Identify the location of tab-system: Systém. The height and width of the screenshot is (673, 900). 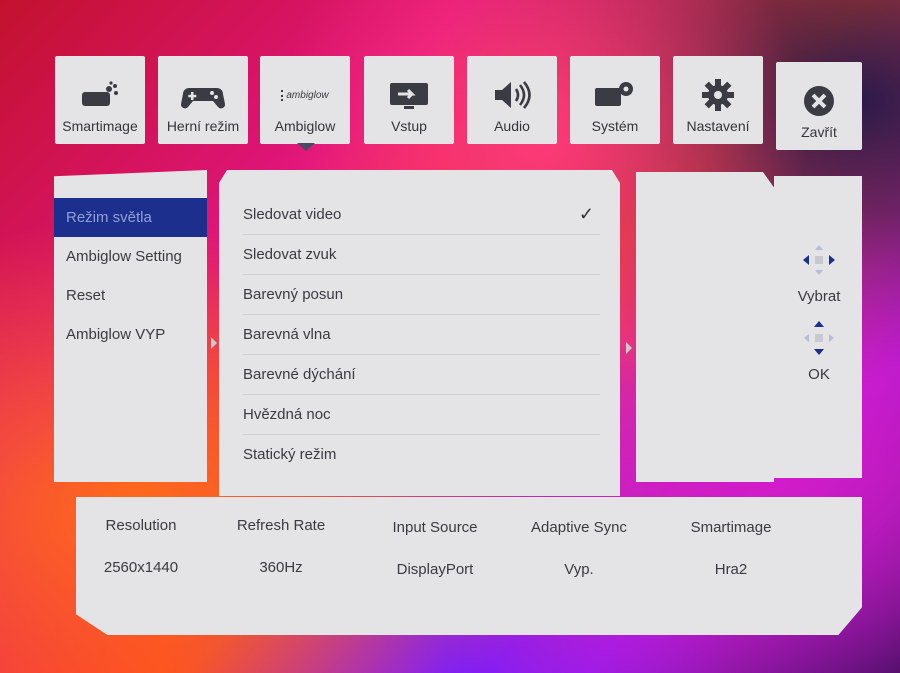
(615, 100).